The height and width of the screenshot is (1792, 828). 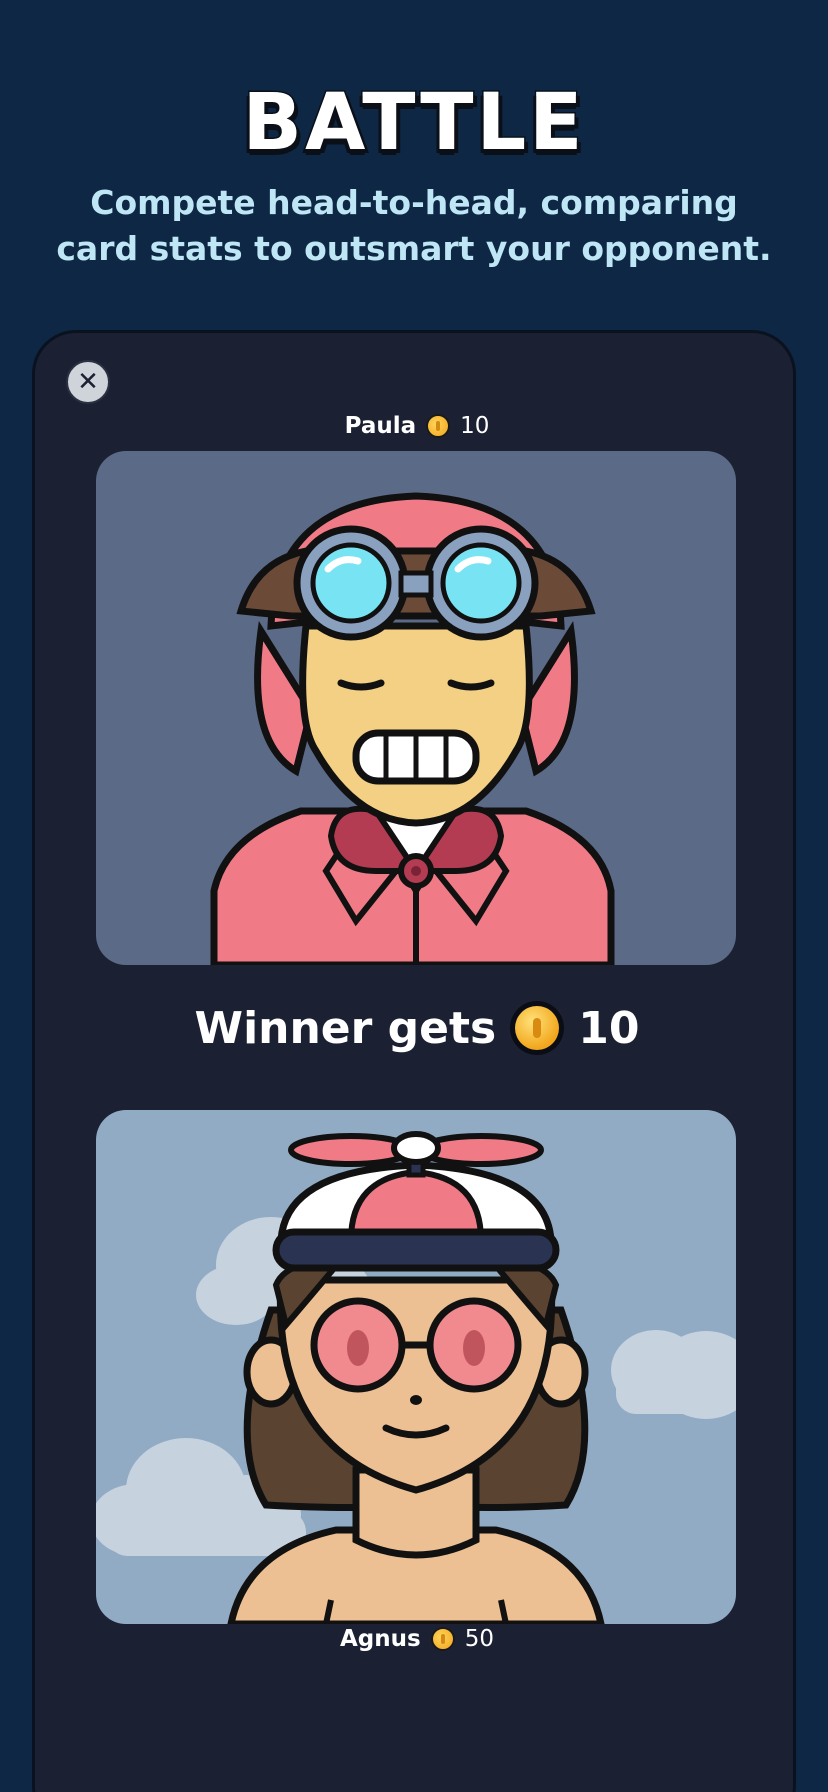 What do you see at coordinates (413, 123) in the screenshot?
I see `page-title: BATTLE` at bounding box center [413, 123].